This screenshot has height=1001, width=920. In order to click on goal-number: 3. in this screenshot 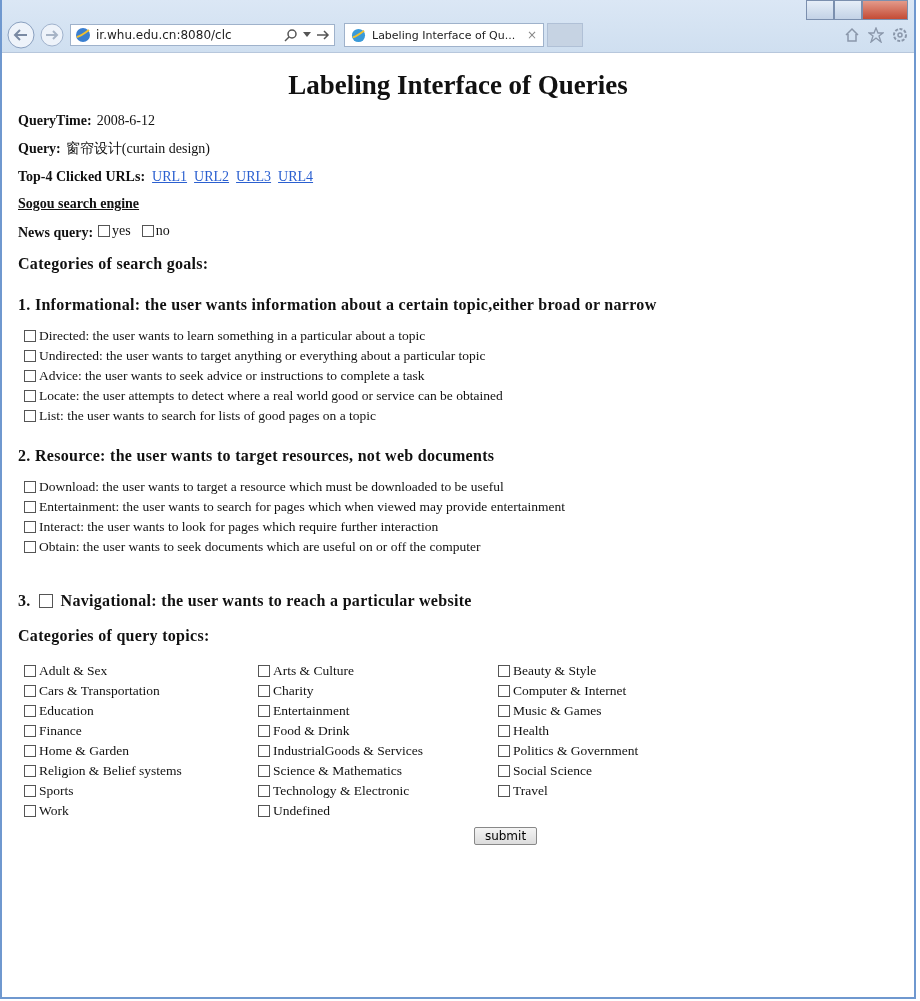, I will do `click(24, 601)`.